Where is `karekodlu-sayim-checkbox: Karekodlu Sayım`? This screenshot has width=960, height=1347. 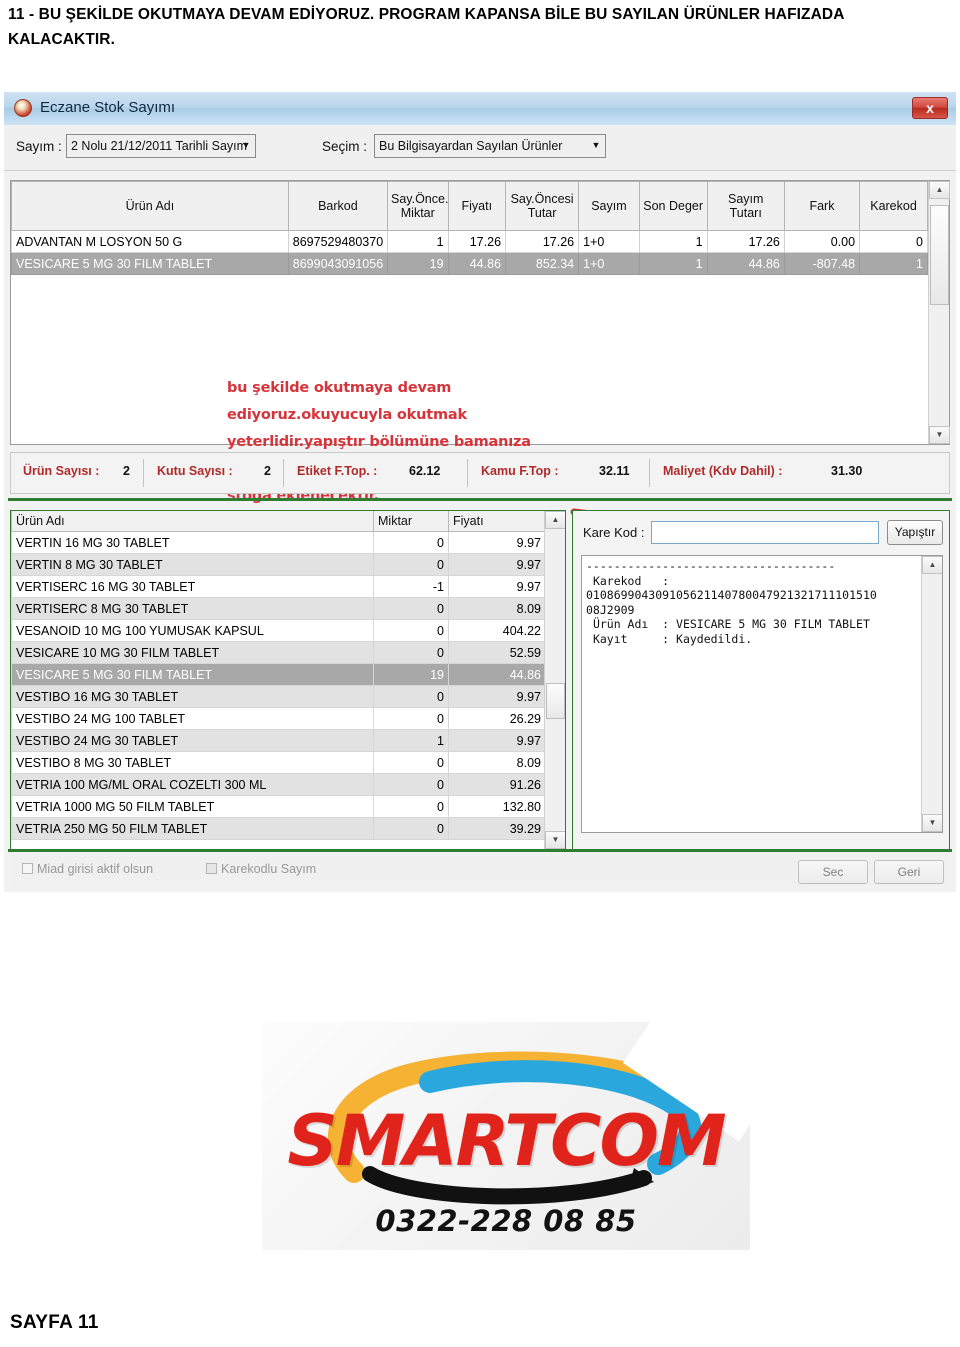 karekodlu-sayim-checkbox: Karekodlu Sayım is located at coordinates (261, 869).